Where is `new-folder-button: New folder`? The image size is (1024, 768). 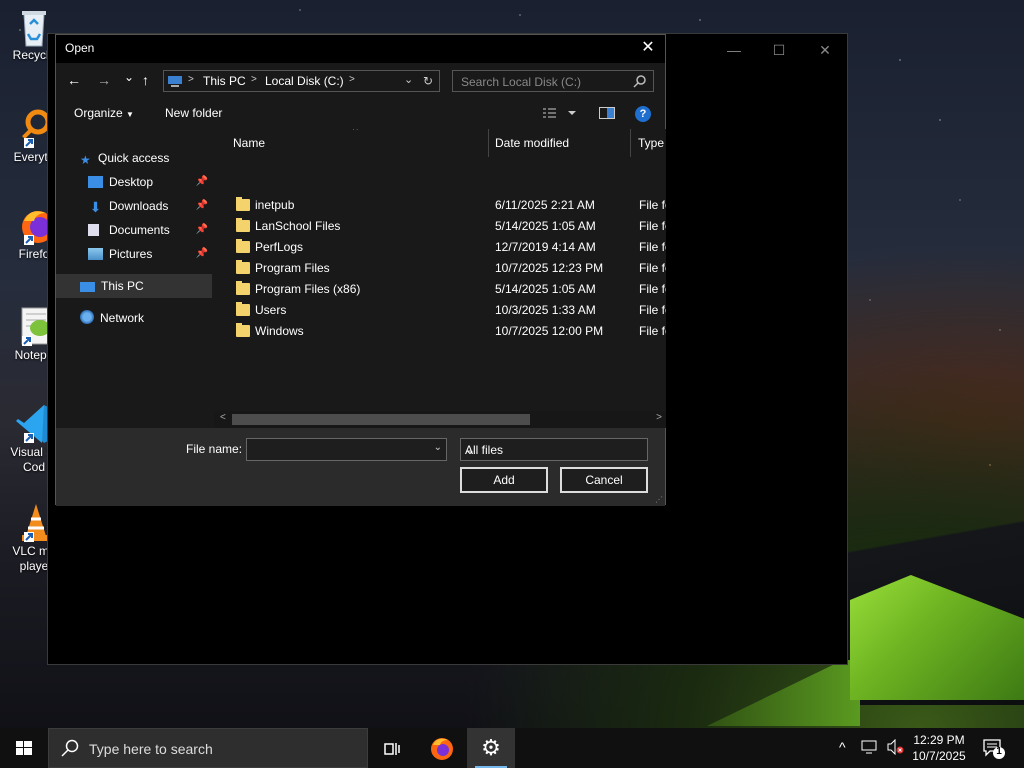
new-folder-button: New folder is located at coordinates (193, 113).